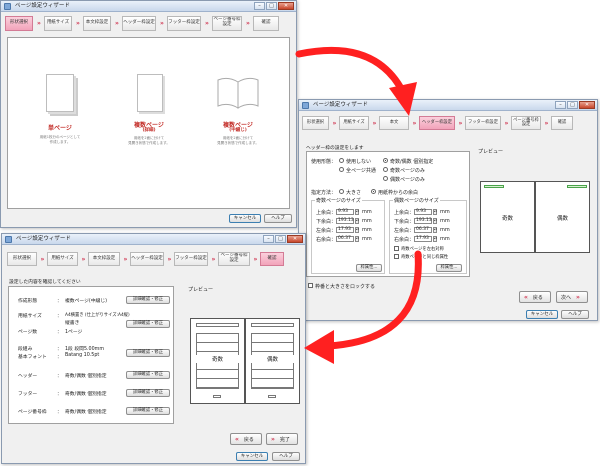 The width and height of the screenshot is (600, 466). What do you see at coordinates (238, 140) in the screenshot?
I see `option-desc: 用紙を2面に分けて 見開き状態で作成します。` at bounding box center [238, 140].